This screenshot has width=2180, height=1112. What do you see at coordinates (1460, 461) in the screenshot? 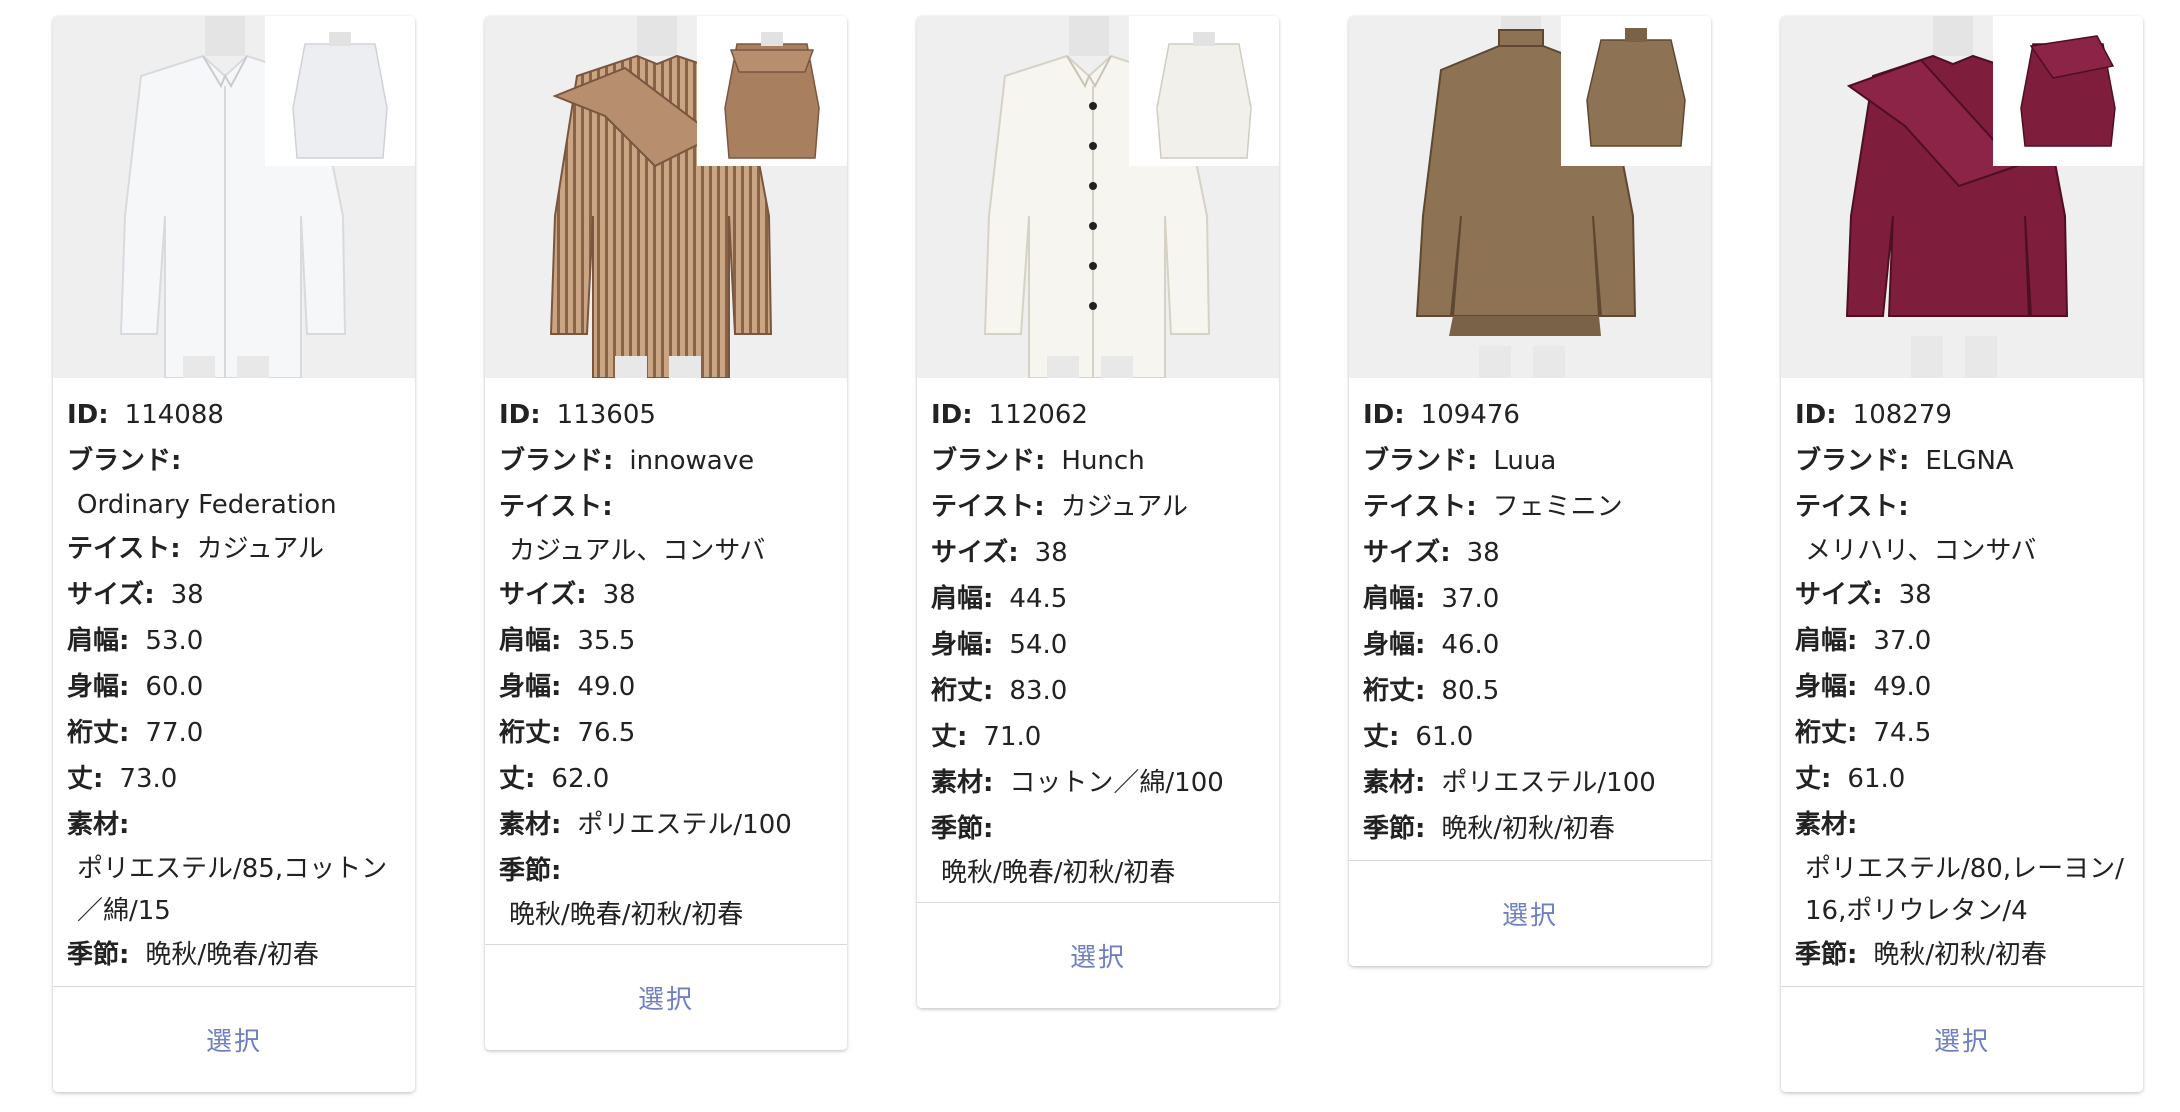
I see `brand-row: ブランド: Luua` at bounding box center [1460, 461].